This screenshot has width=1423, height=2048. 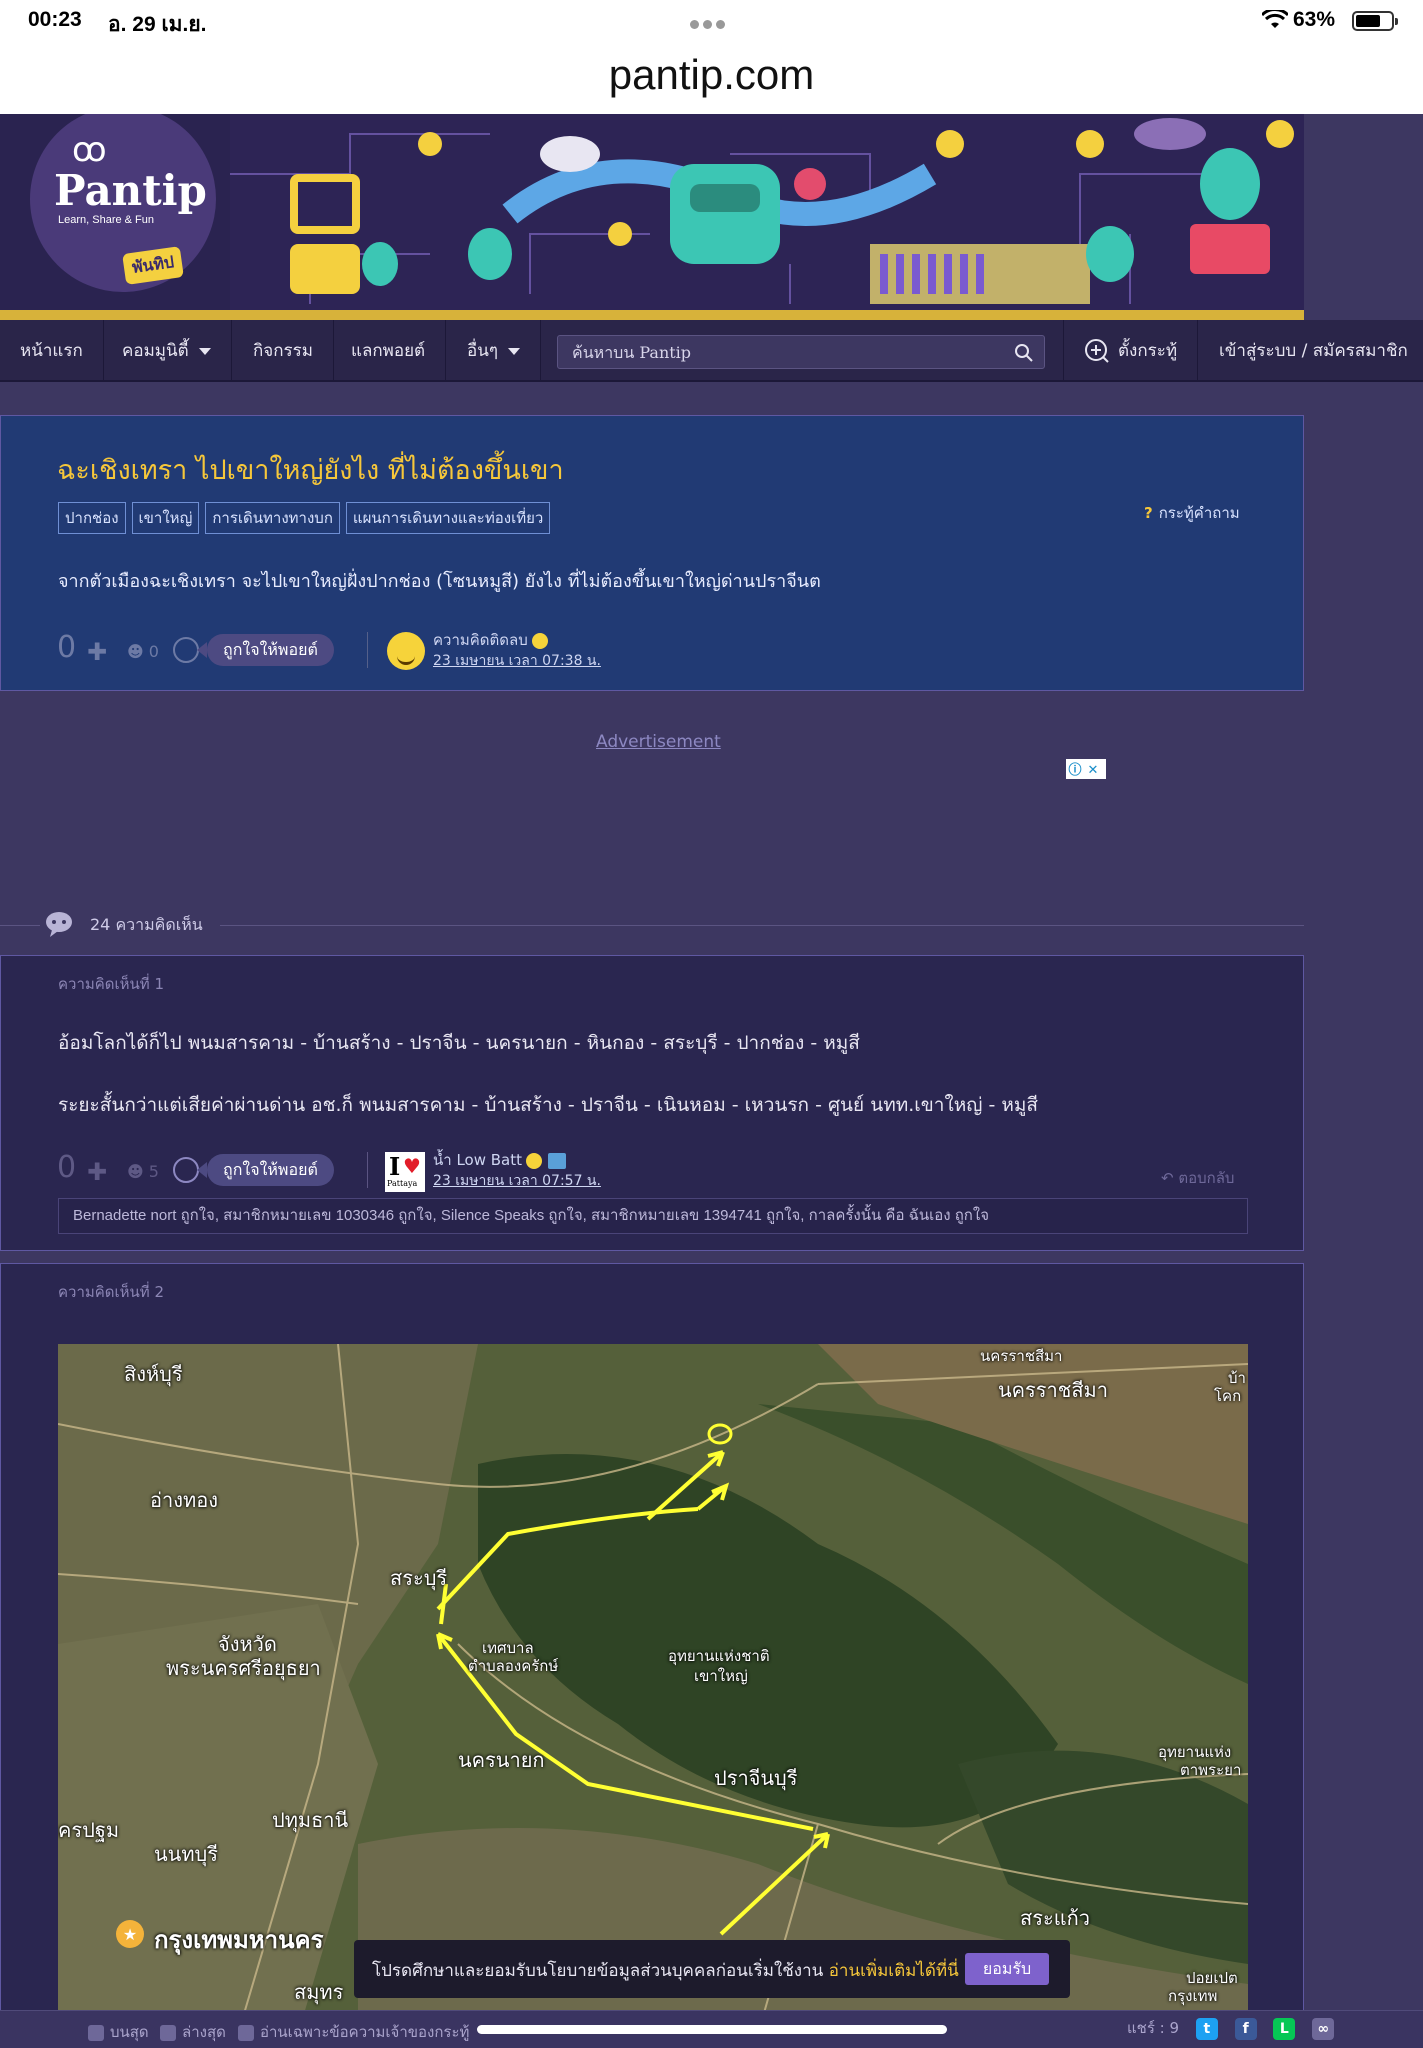 What do you see at coordinates (52, 351) in the screenshot?
I see `nav-home: หน้าแรก` at bounding box center [52, 351].